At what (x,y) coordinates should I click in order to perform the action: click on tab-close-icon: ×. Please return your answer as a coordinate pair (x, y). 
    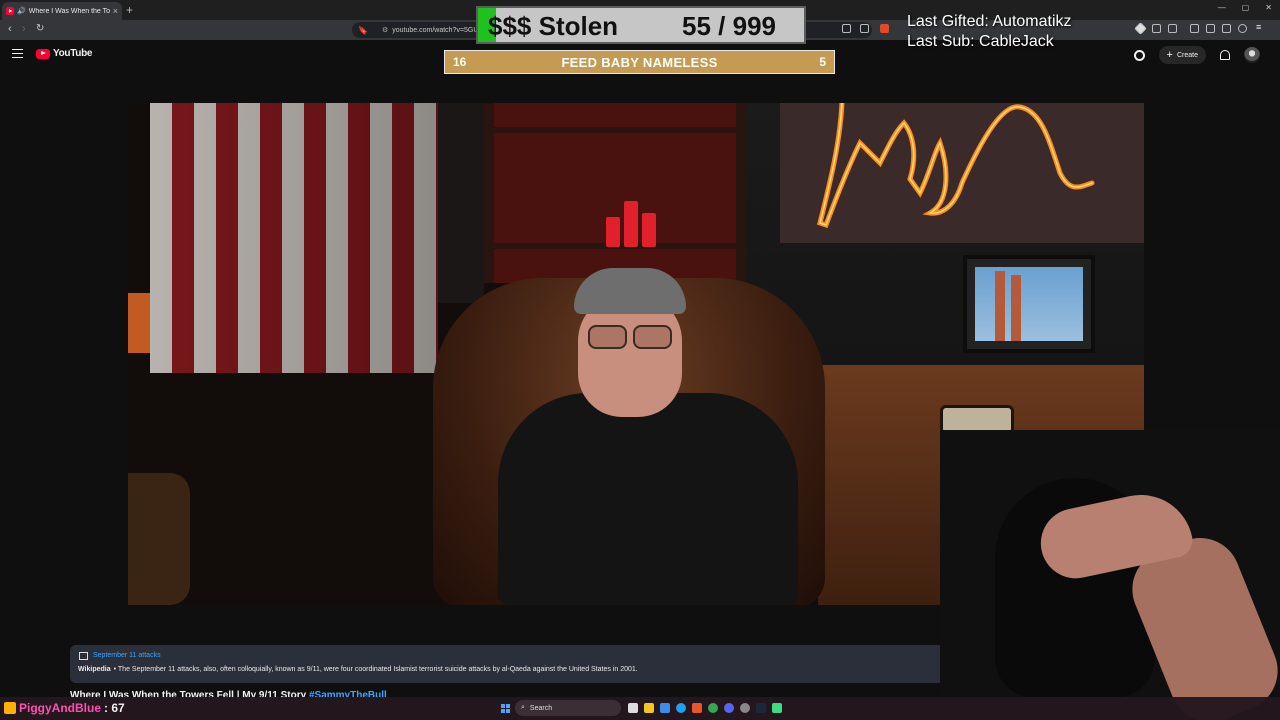
    Looking at the image, I should click on (115, 11).